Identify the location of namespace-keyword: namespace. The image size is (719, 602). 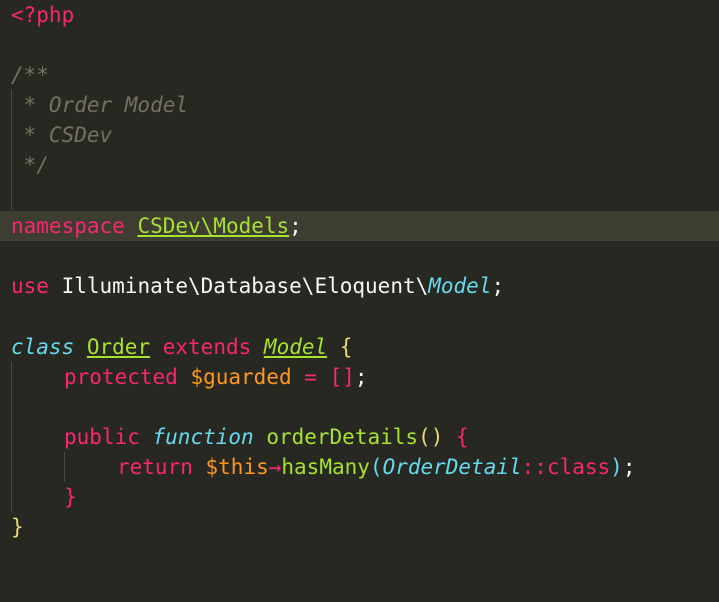
(68, 226).